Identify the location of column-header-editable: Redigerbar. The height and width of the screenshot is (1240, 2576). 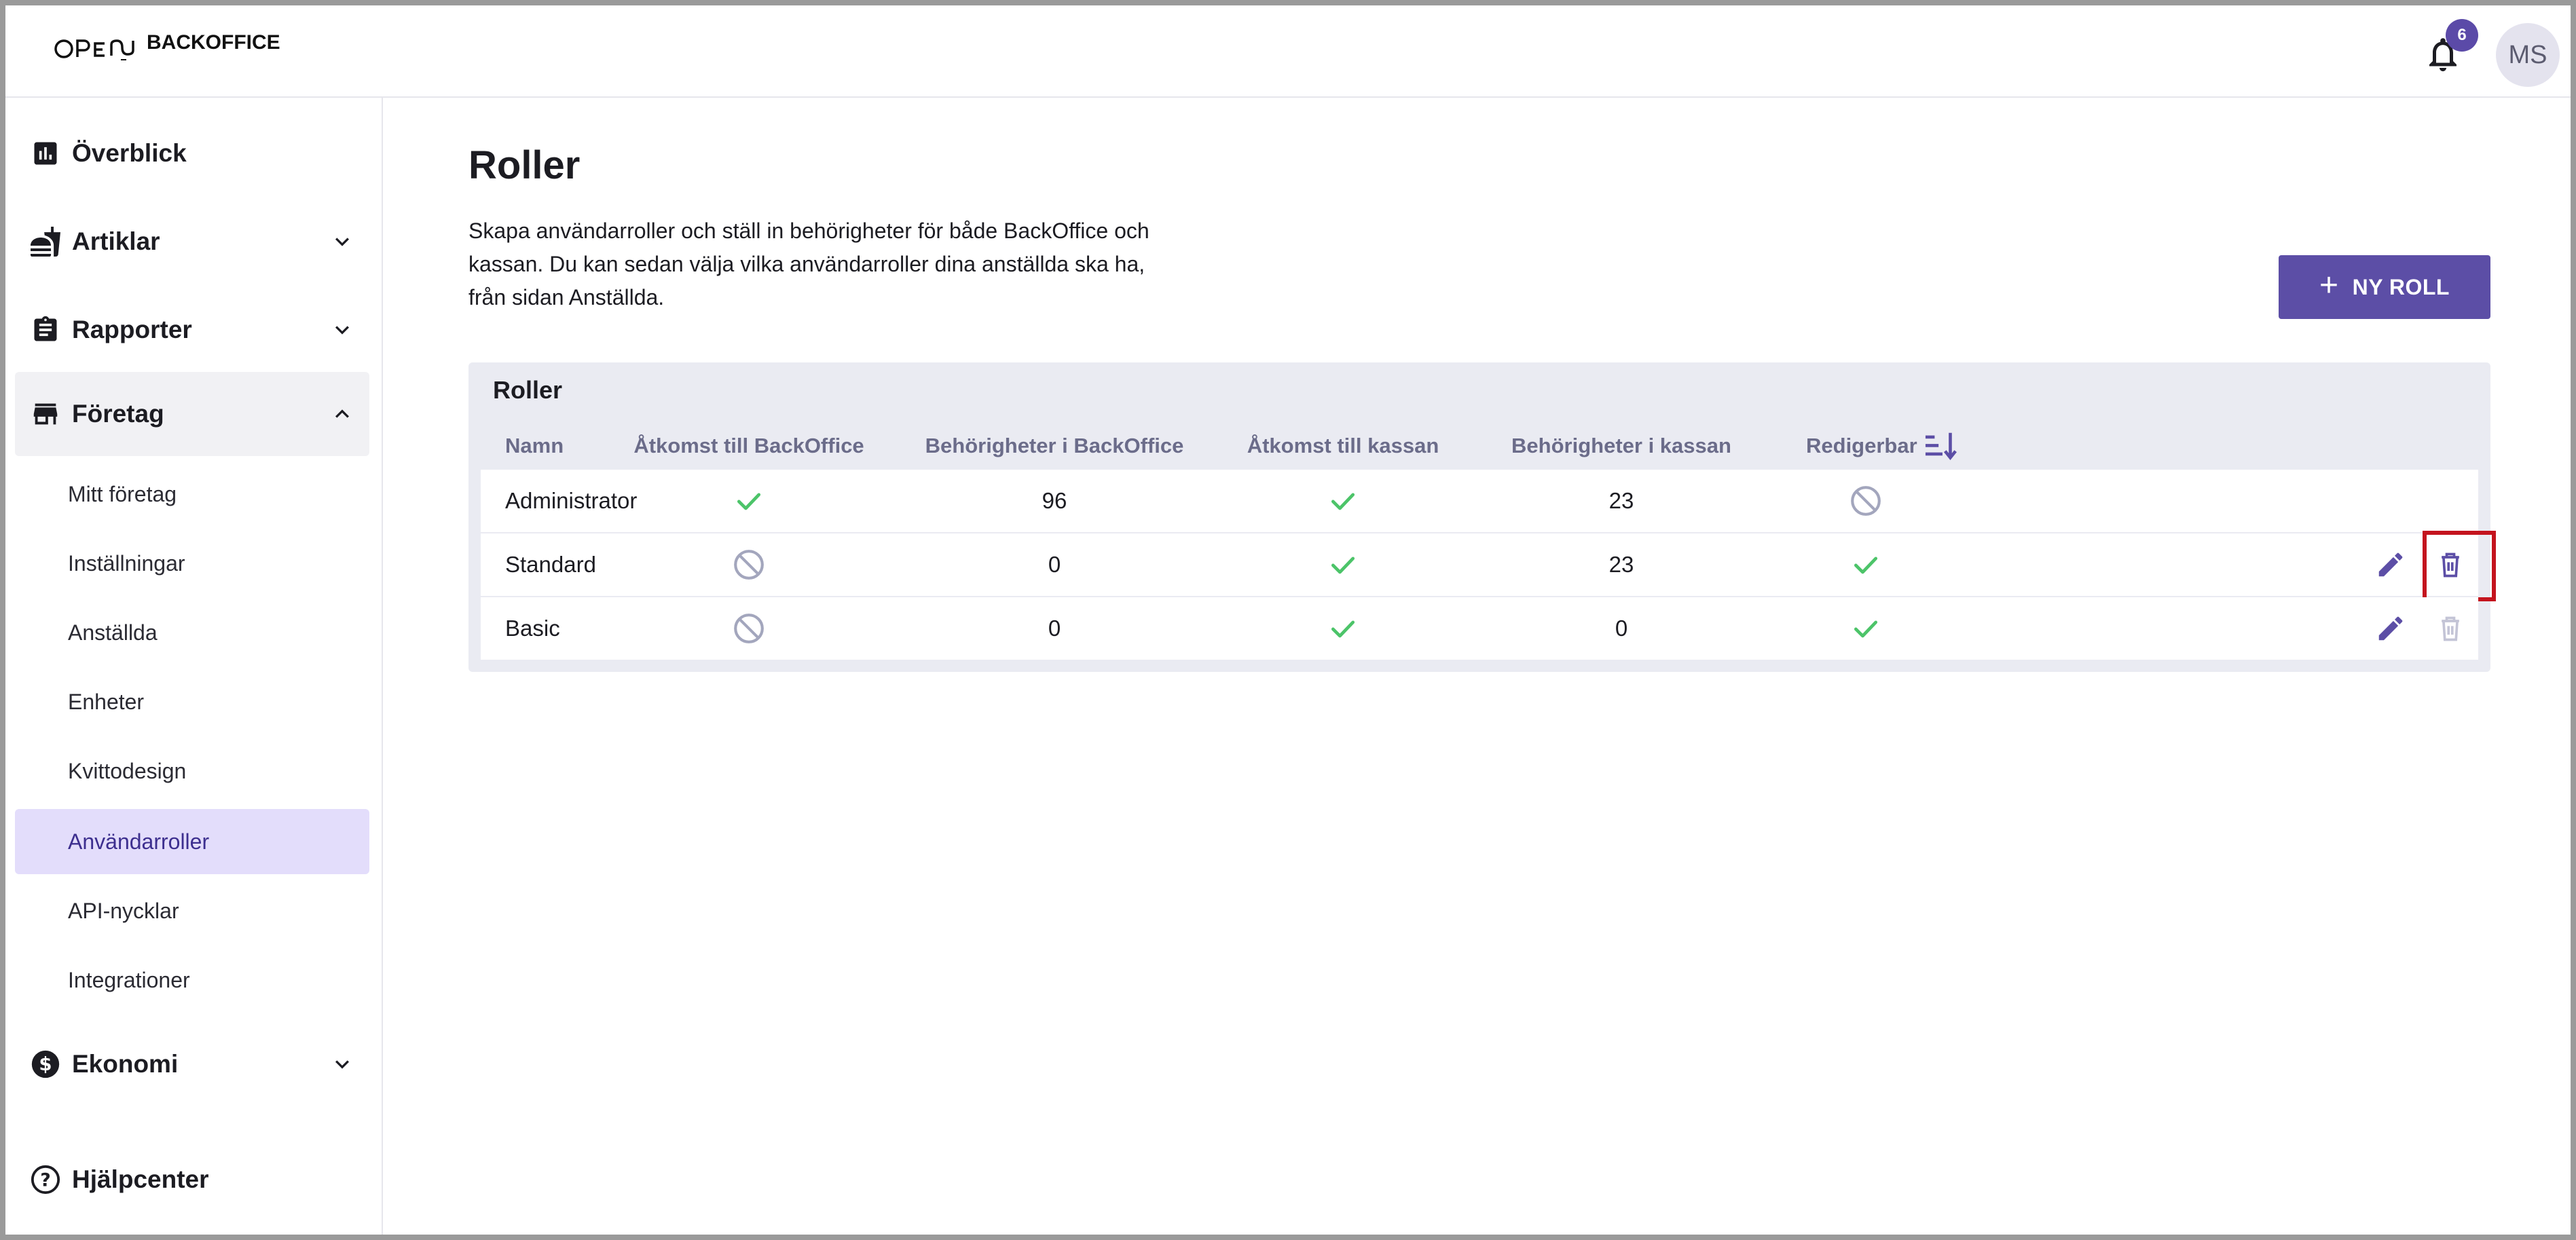
(1882, 446).